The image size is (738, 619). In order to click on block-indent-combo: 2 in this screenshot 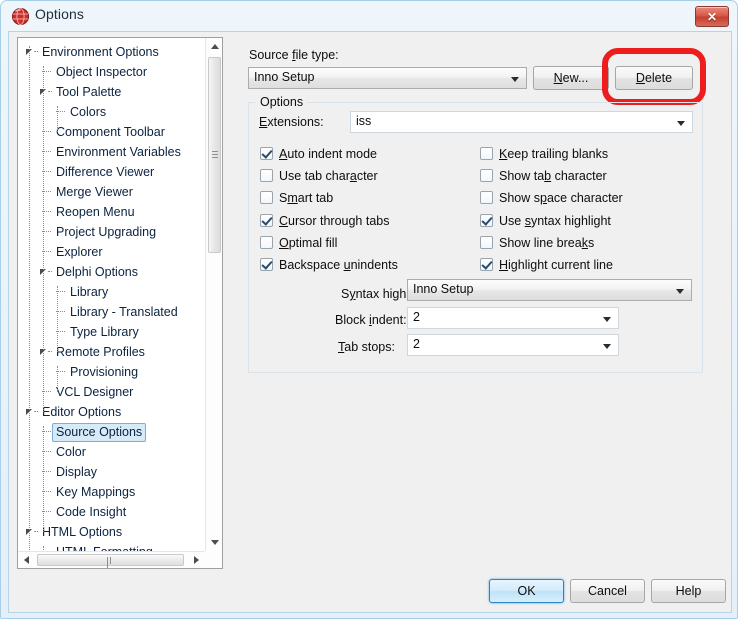, I will do `click(513, 318)`.